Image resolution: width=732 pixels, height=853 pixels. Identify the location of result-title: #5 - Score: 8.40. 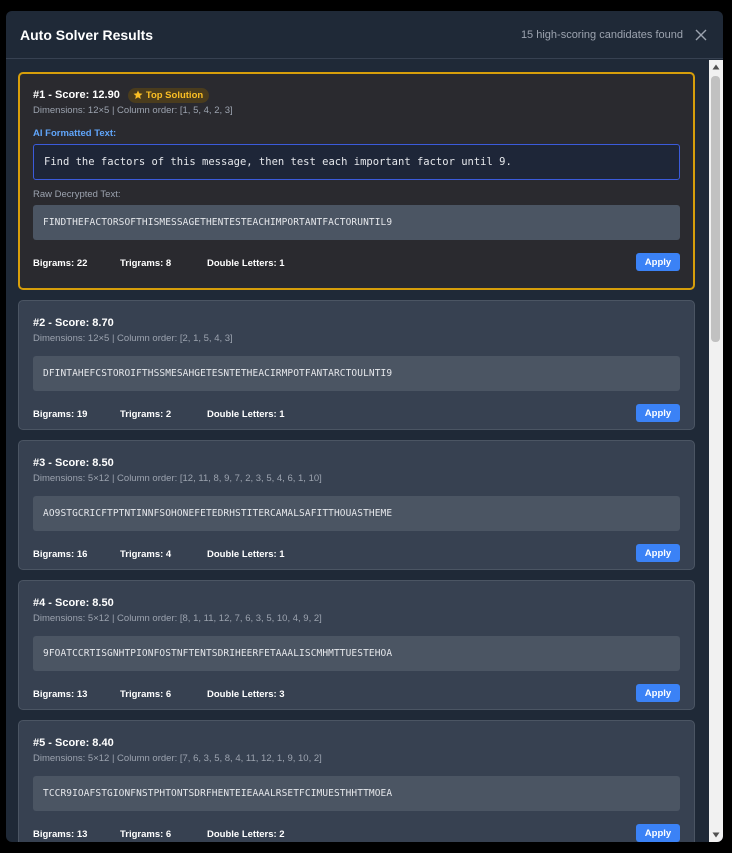
(73, 743).